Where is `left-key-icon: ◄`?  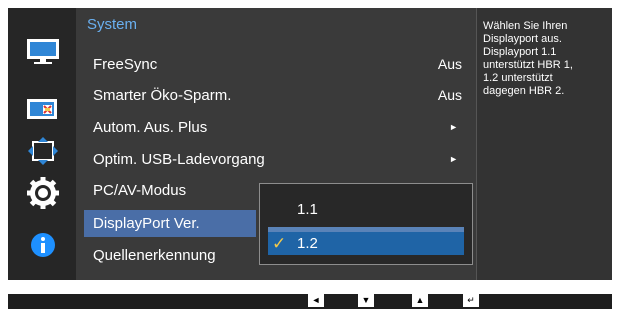
left-key-icon: ◄ is located at coordinates (316, 300).